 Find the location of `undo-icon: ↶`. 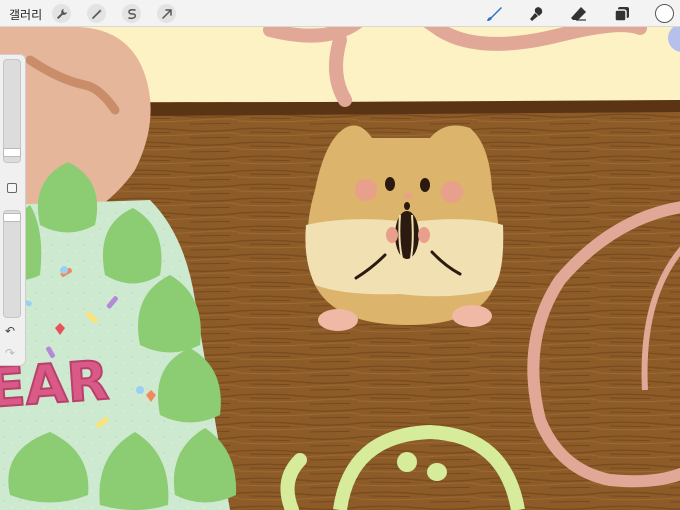

undo-icon: ↶ is located at coordinates (10, 331).